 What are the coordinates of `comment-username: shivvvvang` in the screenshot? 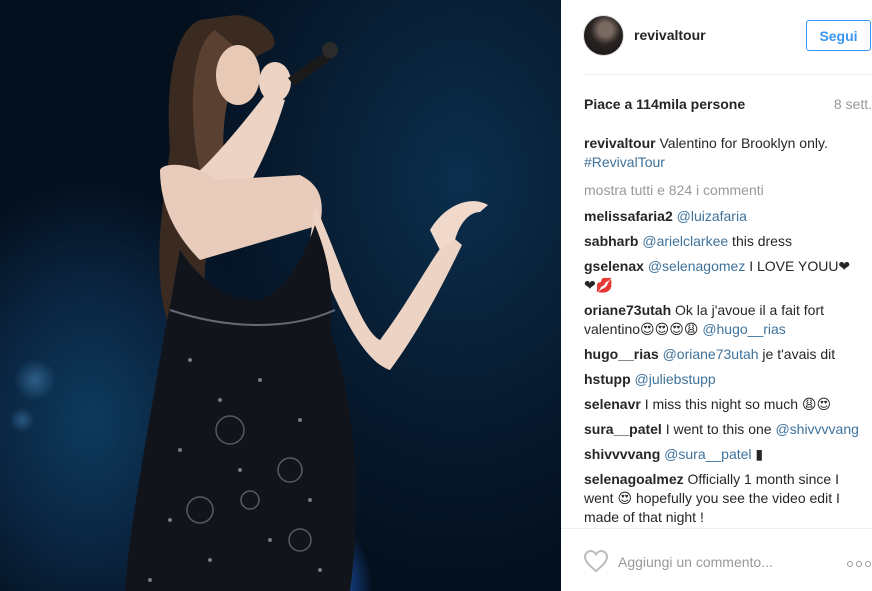 It's located at (622, 454).